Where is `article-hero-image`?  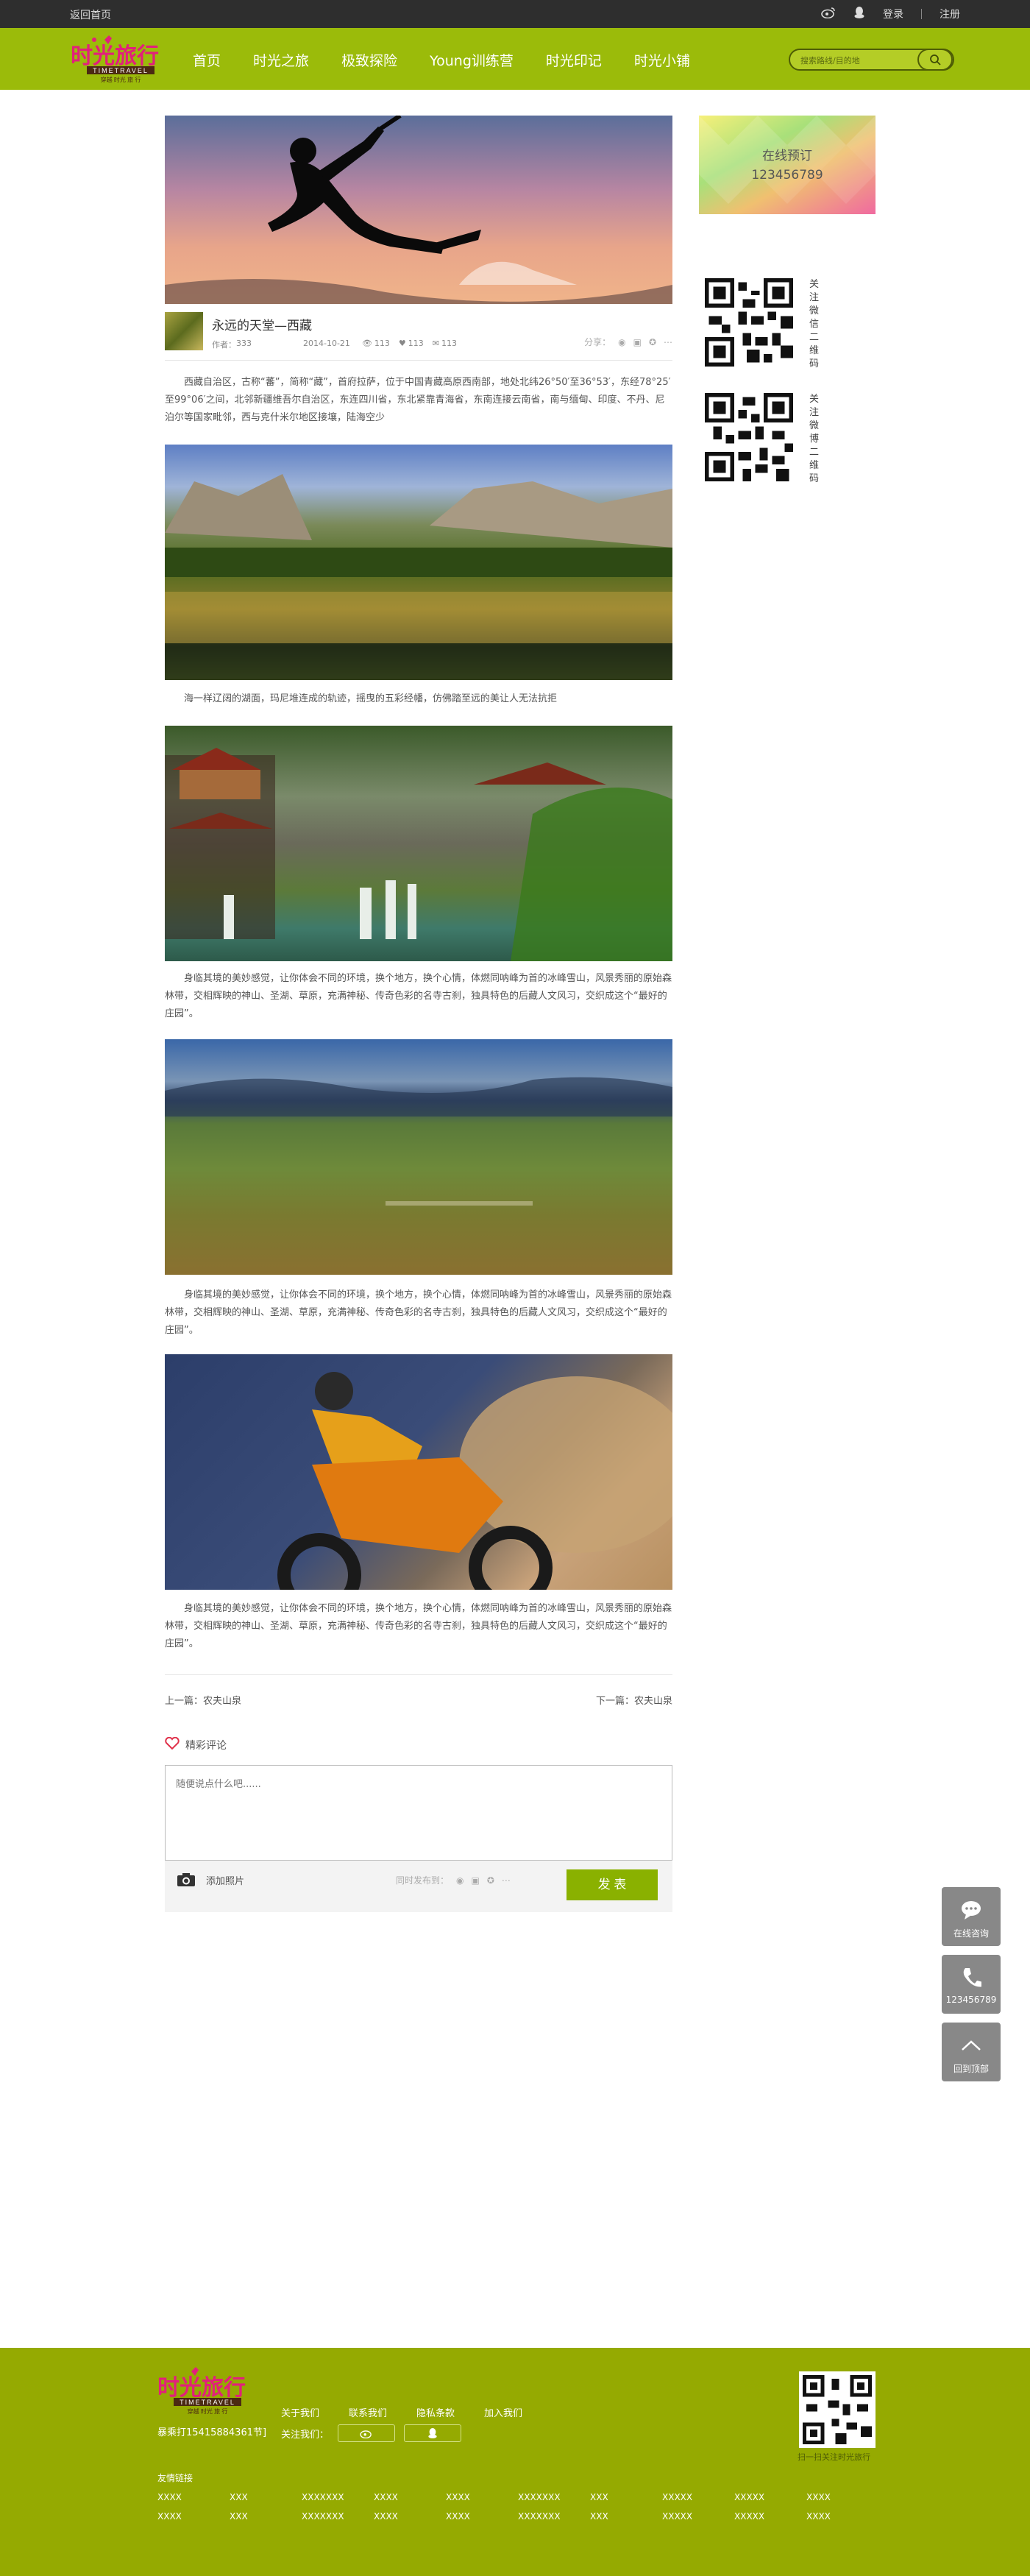
article-hero-image is located at coordinates (419, 210).